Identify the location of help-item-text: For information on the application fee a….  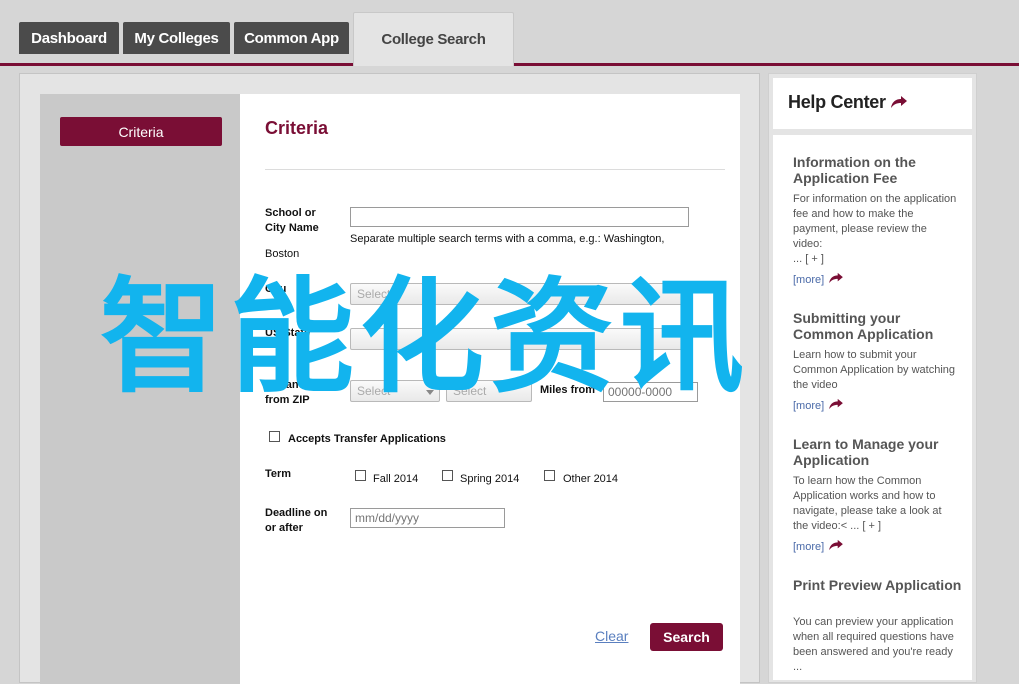
(875, 221).